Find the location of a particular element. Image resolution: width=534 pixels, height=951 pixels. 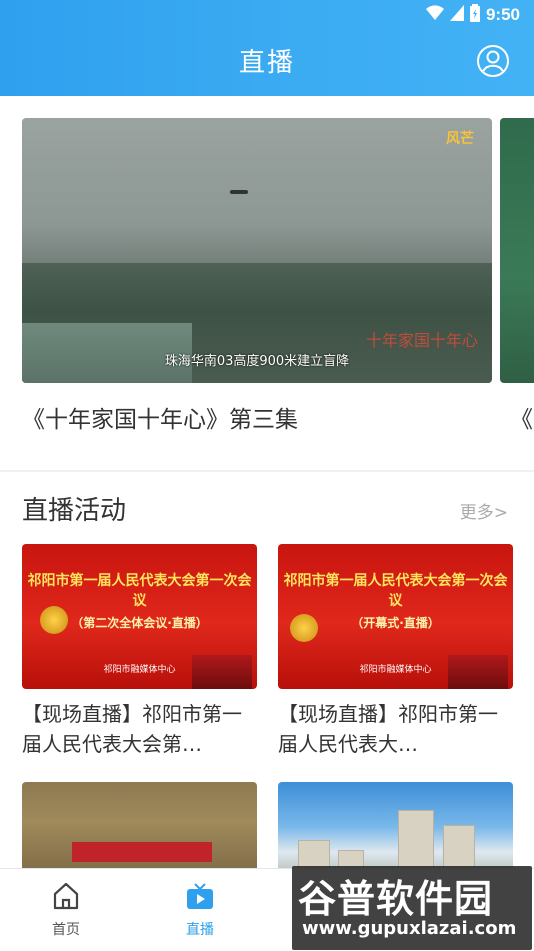

wifi-icon is located at coordinates (434, 15).